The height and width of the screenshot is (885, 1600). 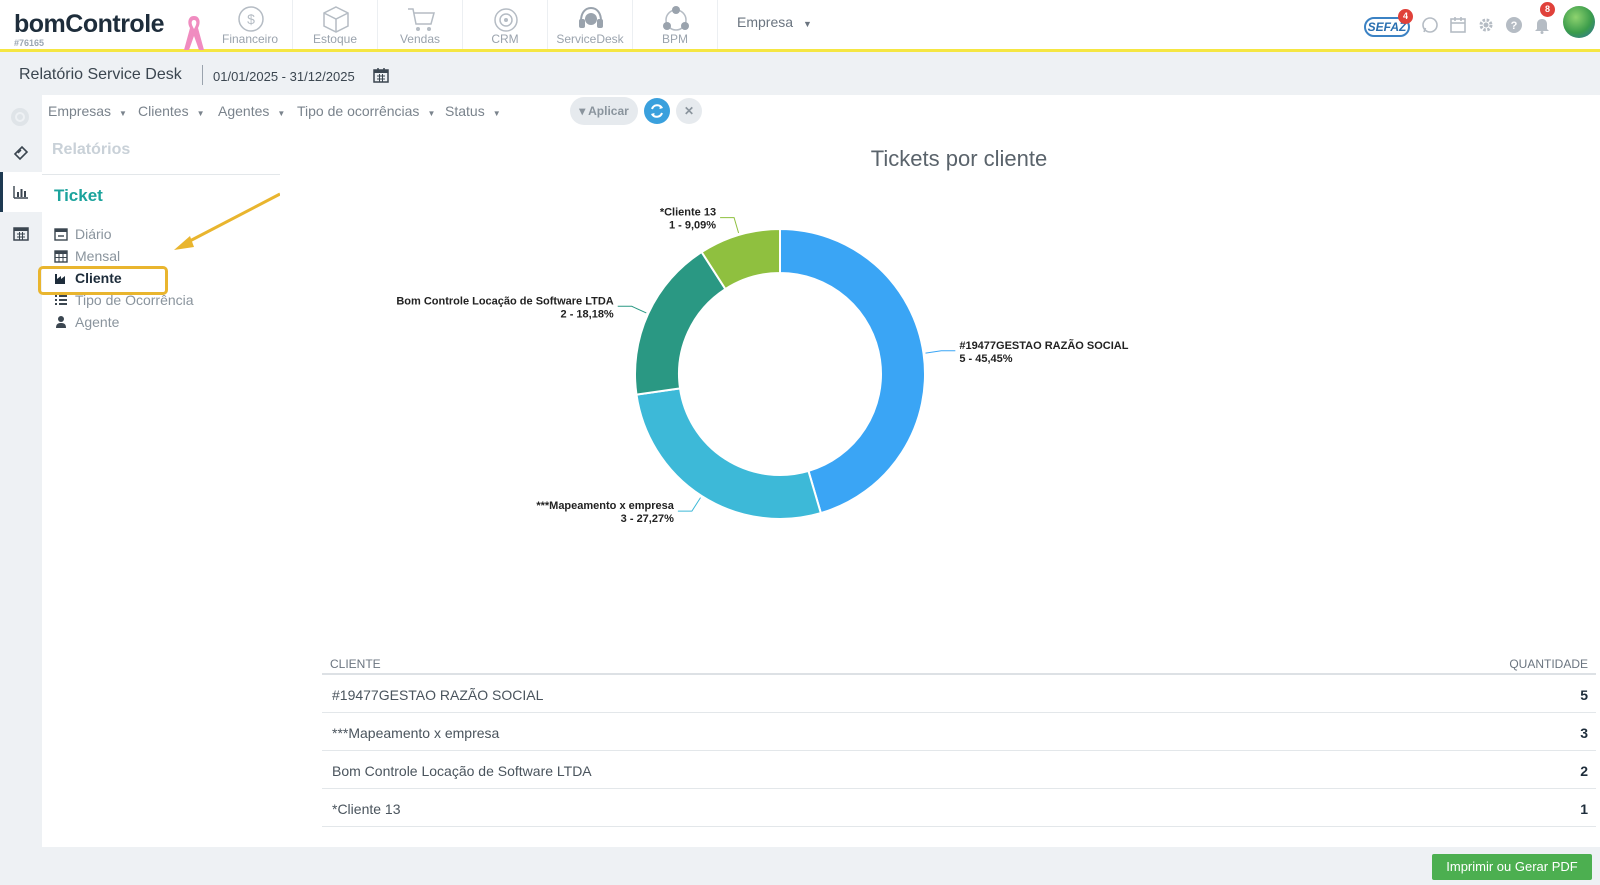 What do you see at coordinates (587, 314) in the screenshot?
I see `slice-value-label: 2 - 18,18%` at bounding box center [587, 314].